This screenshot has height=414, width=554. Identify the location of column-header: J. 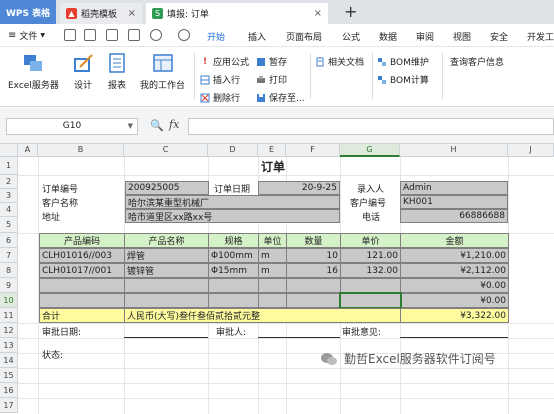
(531, 150).